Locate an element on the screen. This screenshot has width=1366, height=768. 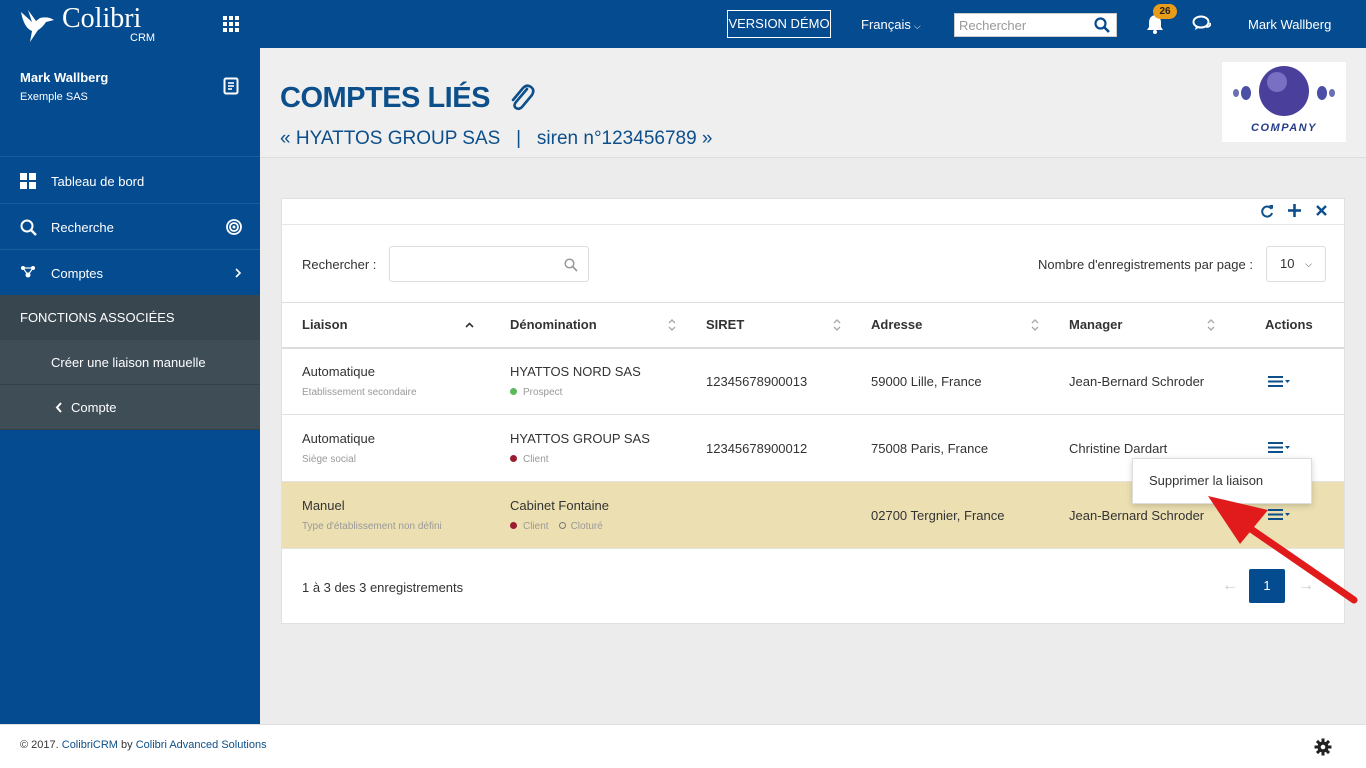
status-badge: Client Cloturé is located at coordinates (598, 526).